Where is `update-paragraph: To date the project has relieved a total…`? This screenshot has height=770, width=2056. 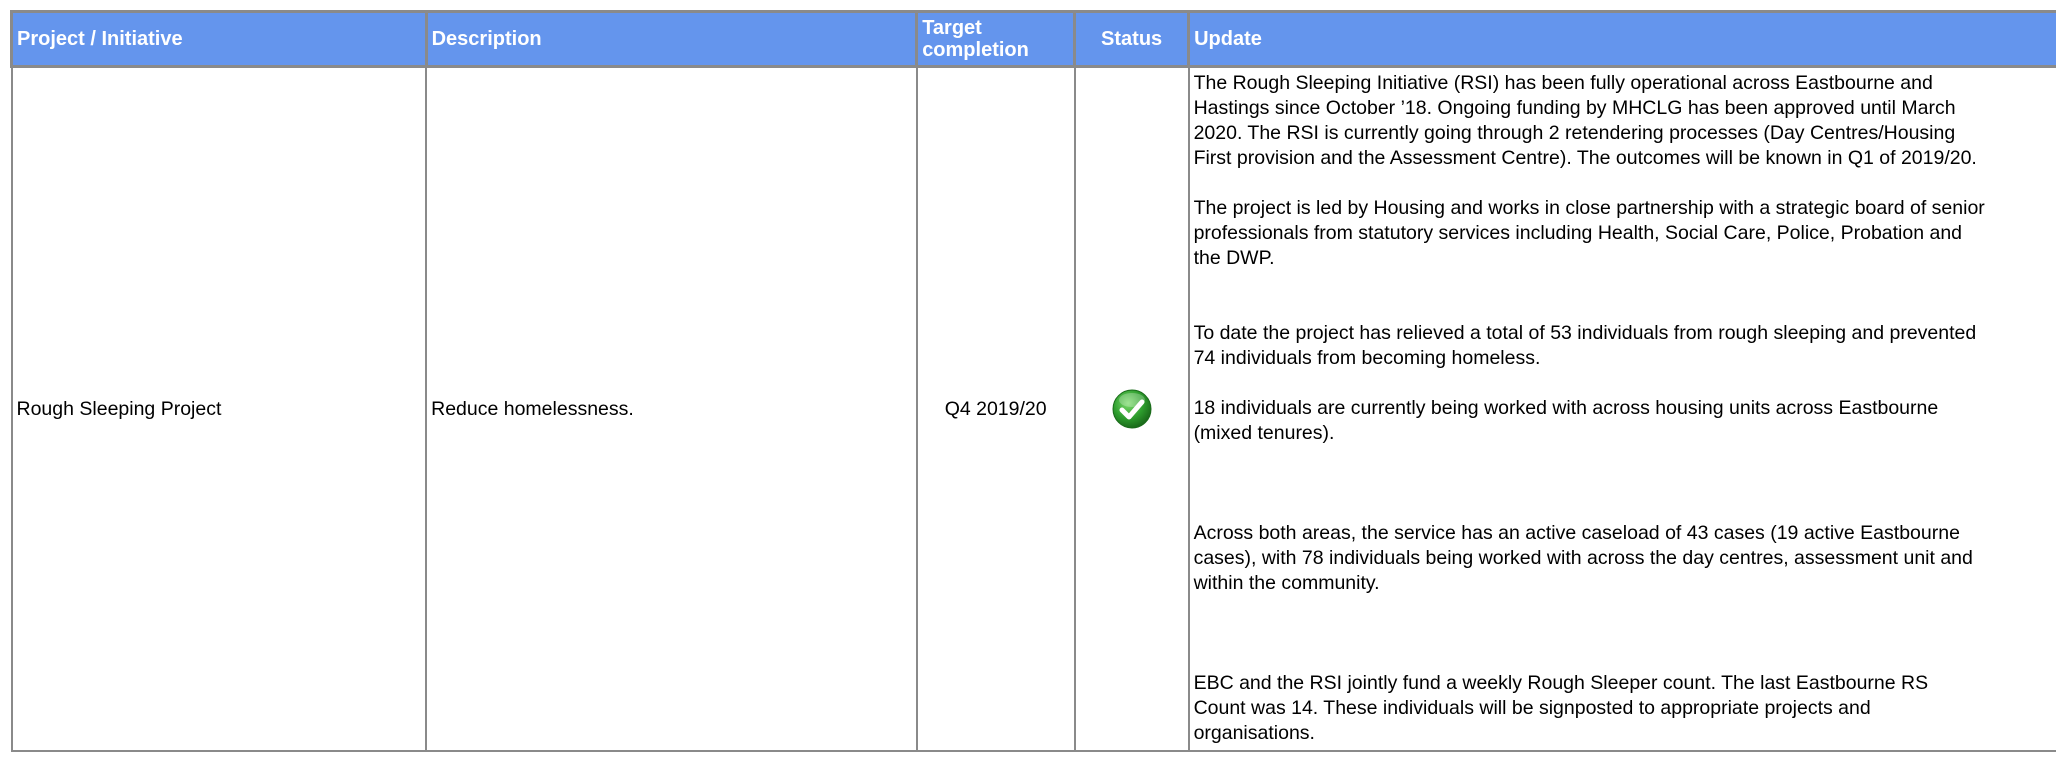
update-paragraph: To date the project has relieved a total… is located at coordinates (1625, 346).